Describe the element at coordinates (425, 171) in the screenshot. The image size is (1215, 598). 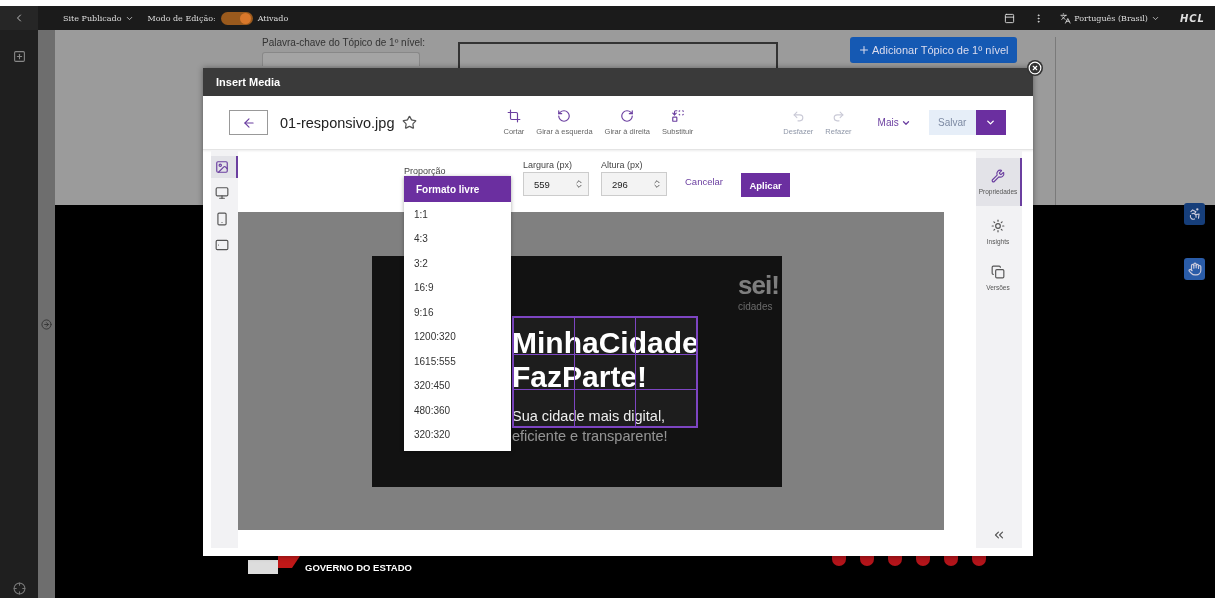
I see `ratio-label: Proporção` at that location.